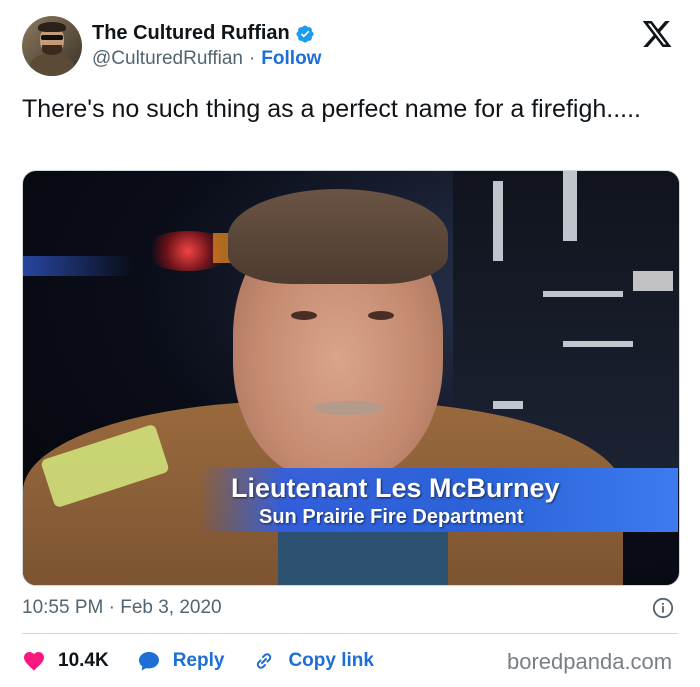 The image size is (700, 687). Describe the element at coordinates (291, 59) in the screenshot. I see `follow-button: Follow` at that location.